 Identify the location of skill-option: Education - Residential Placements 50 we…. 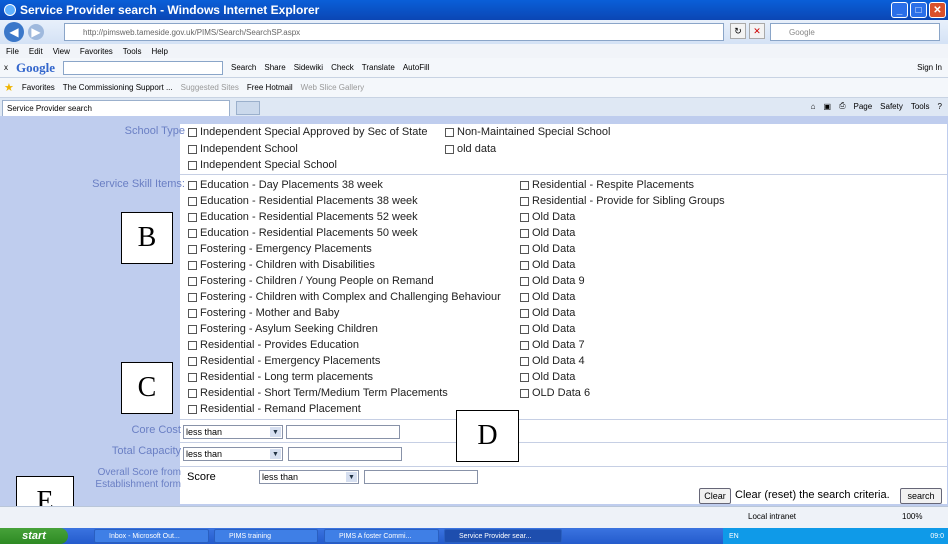
(303, 233).